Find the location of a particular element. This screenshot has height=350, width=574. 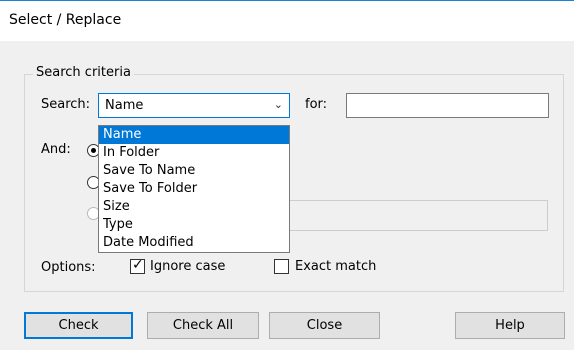

search-label: Search: is located at coordinates (66, 104).